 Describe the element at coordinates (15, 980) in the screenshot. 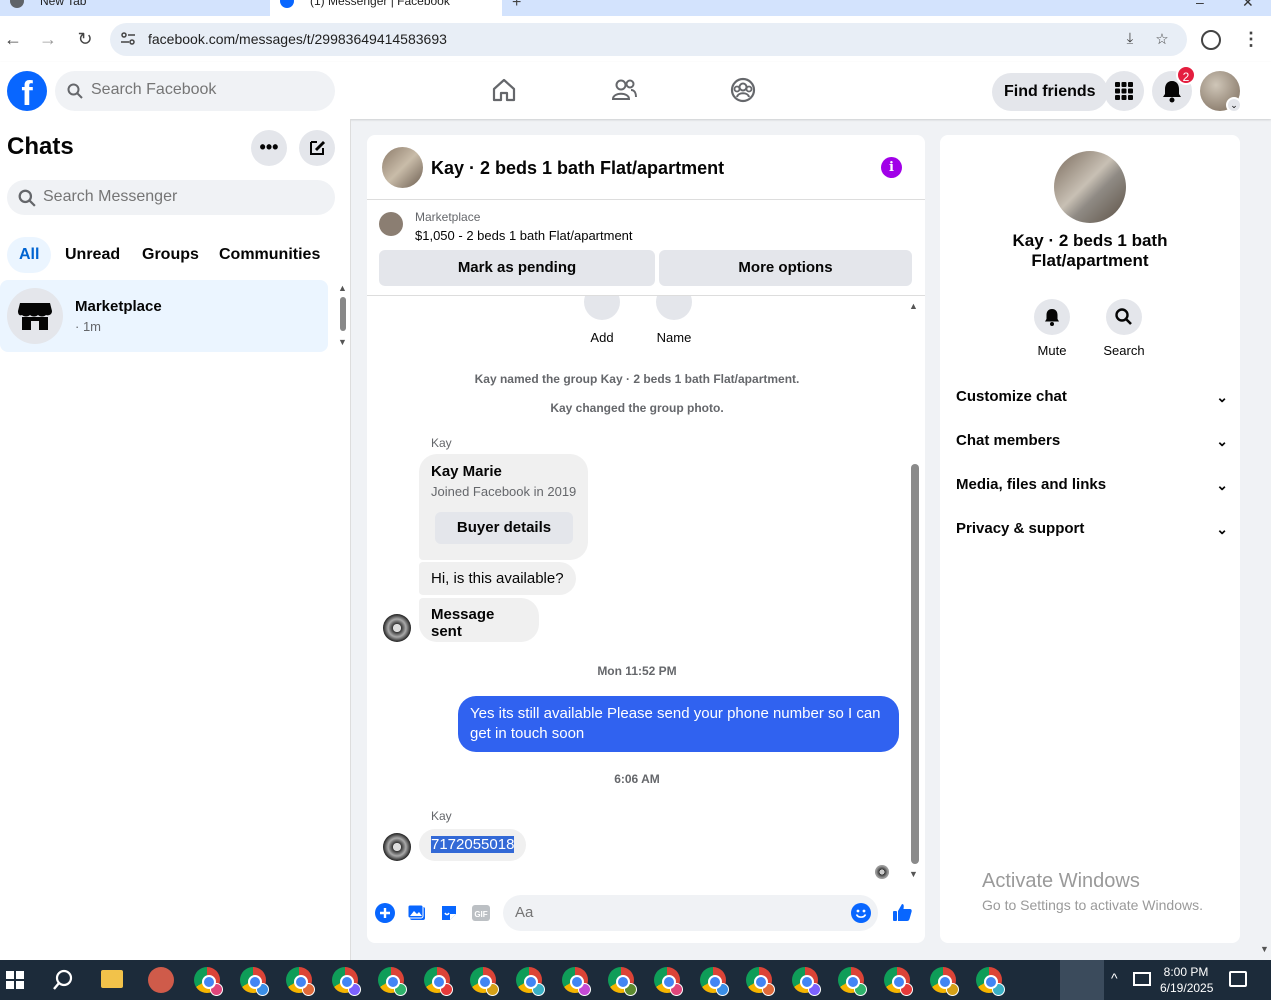

I see `windows-start-icon` at that location.